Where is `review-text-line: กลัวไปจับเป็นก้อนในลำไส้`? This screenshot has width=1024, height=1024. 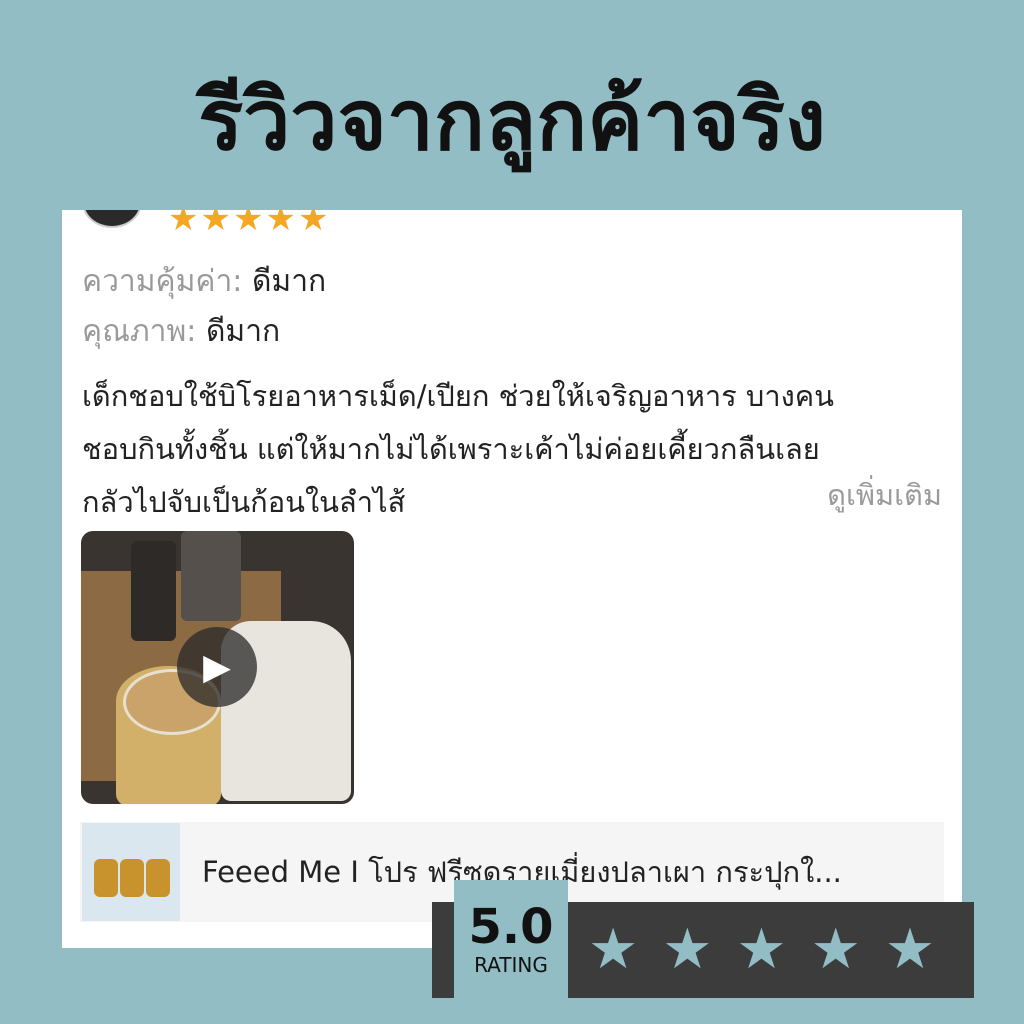
review-text-line: กลัวไปจับเป็นก้อนในลำไส้ is located at coordinates (244, 502).